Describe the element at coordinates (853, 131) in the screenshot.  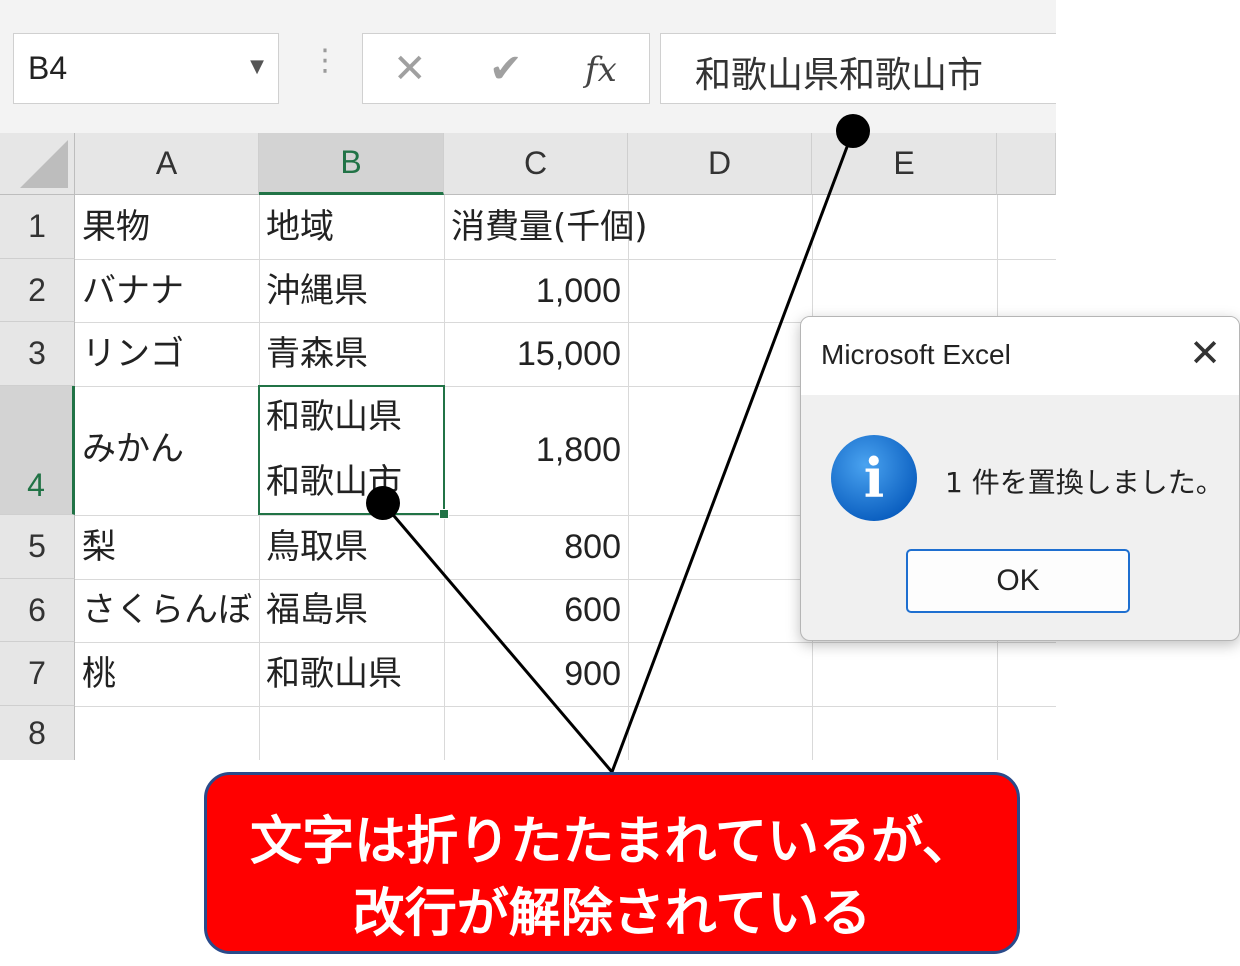
I see `pointer-dot-formula-bar` at that location.